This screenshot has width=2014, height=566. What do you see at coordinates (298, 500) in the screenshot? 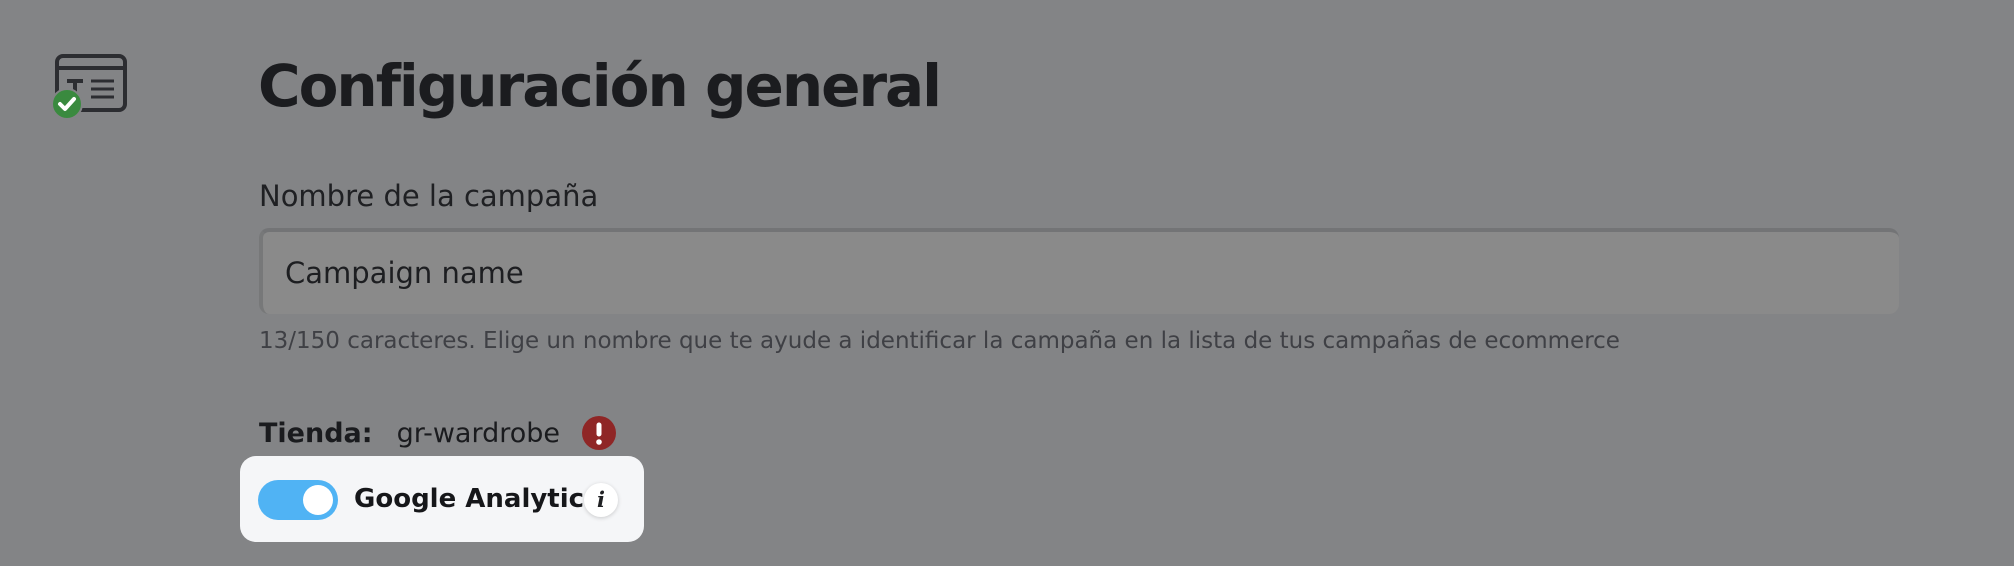
I see `google-analytics-toggle` at bounding box center [298, 500].